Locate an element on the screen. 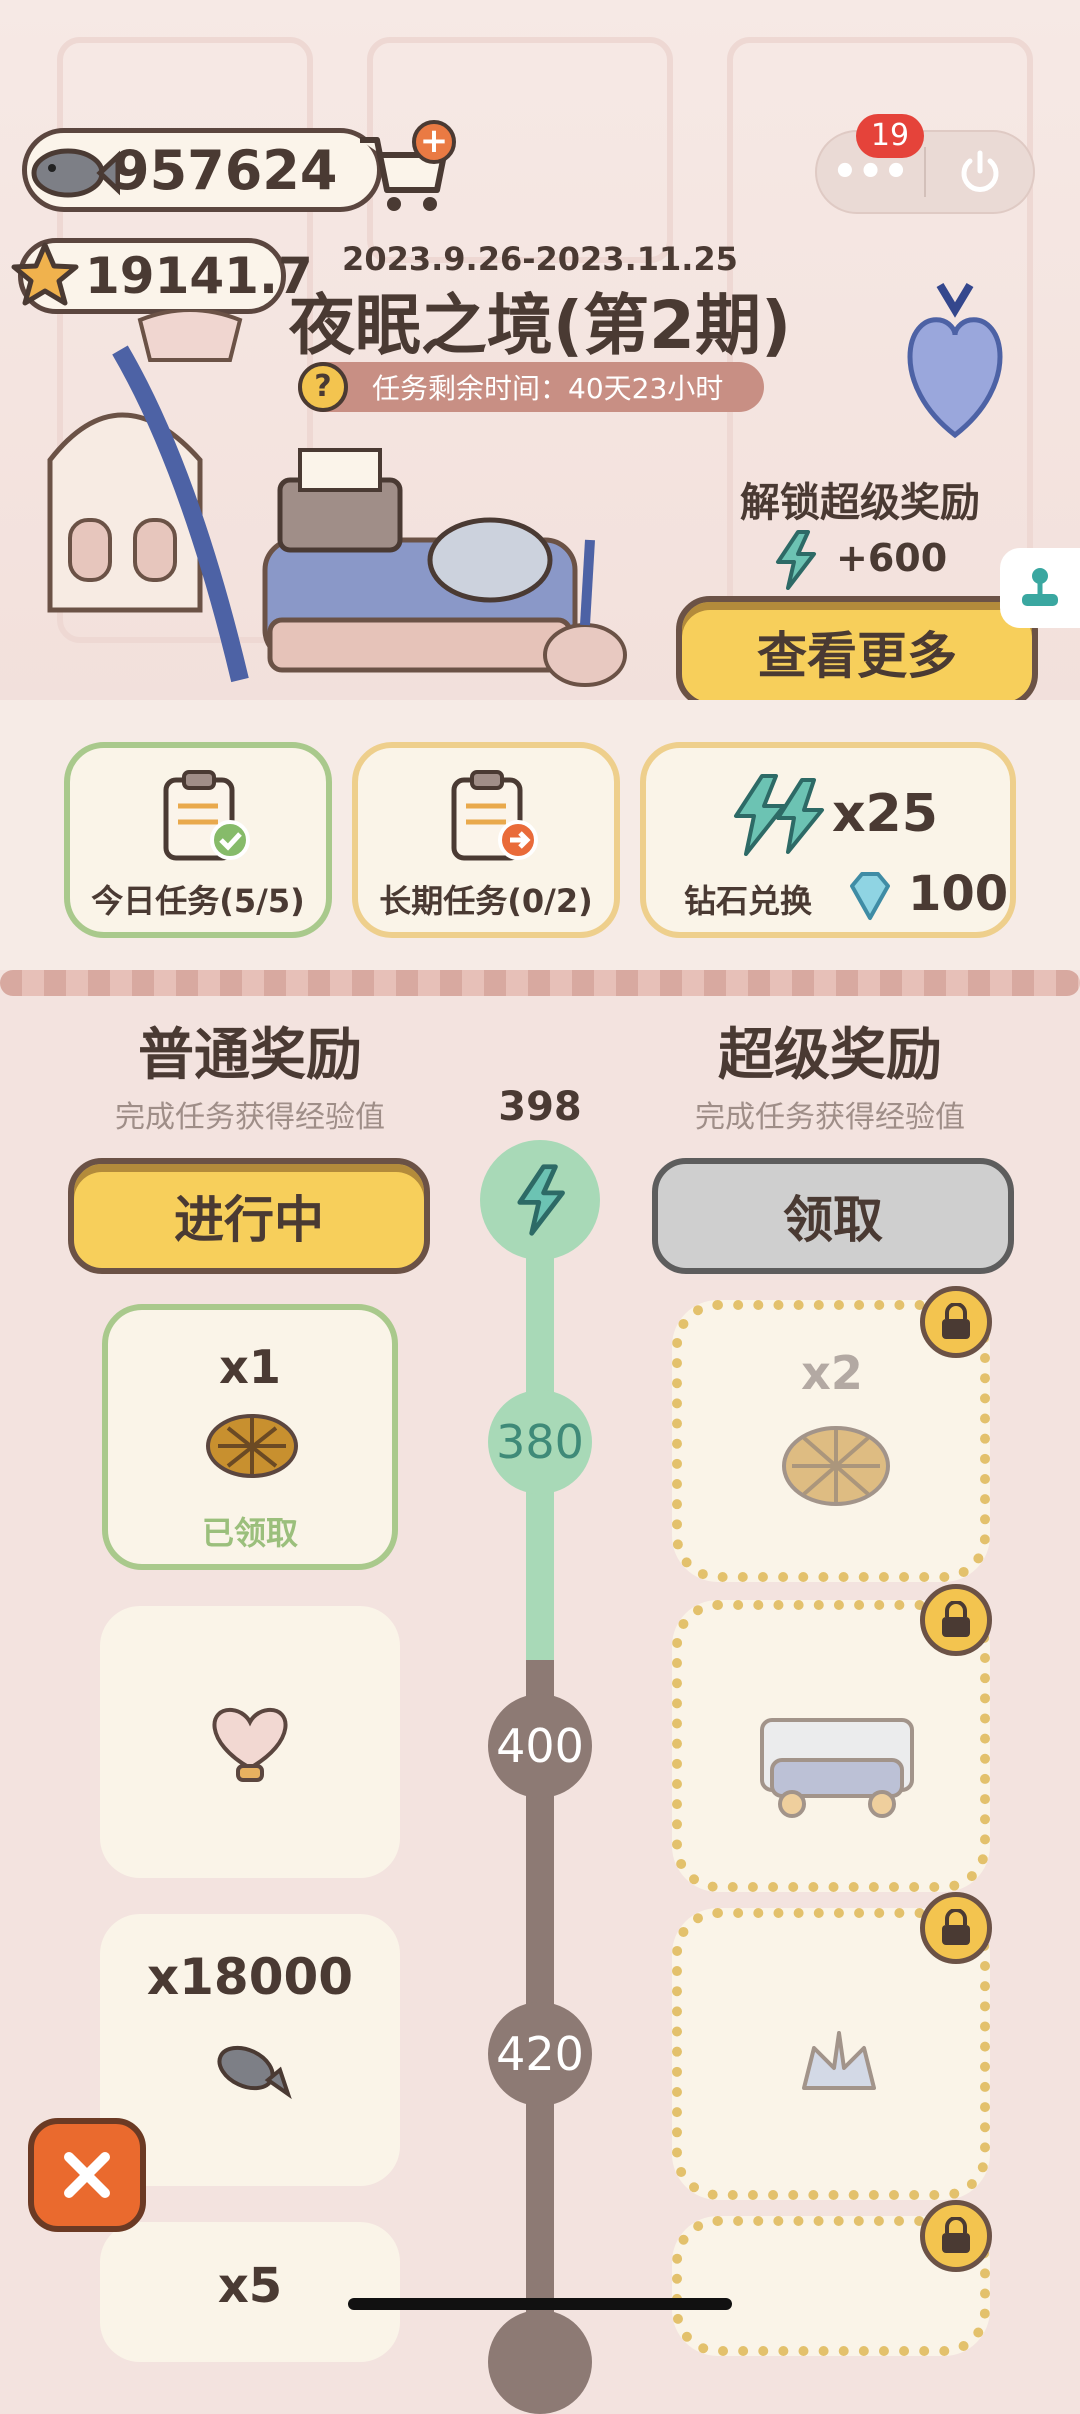 Image resolution: width=1080 pixels, height=2414 pixels. crown-icon is located at coordinates (839, 2060).